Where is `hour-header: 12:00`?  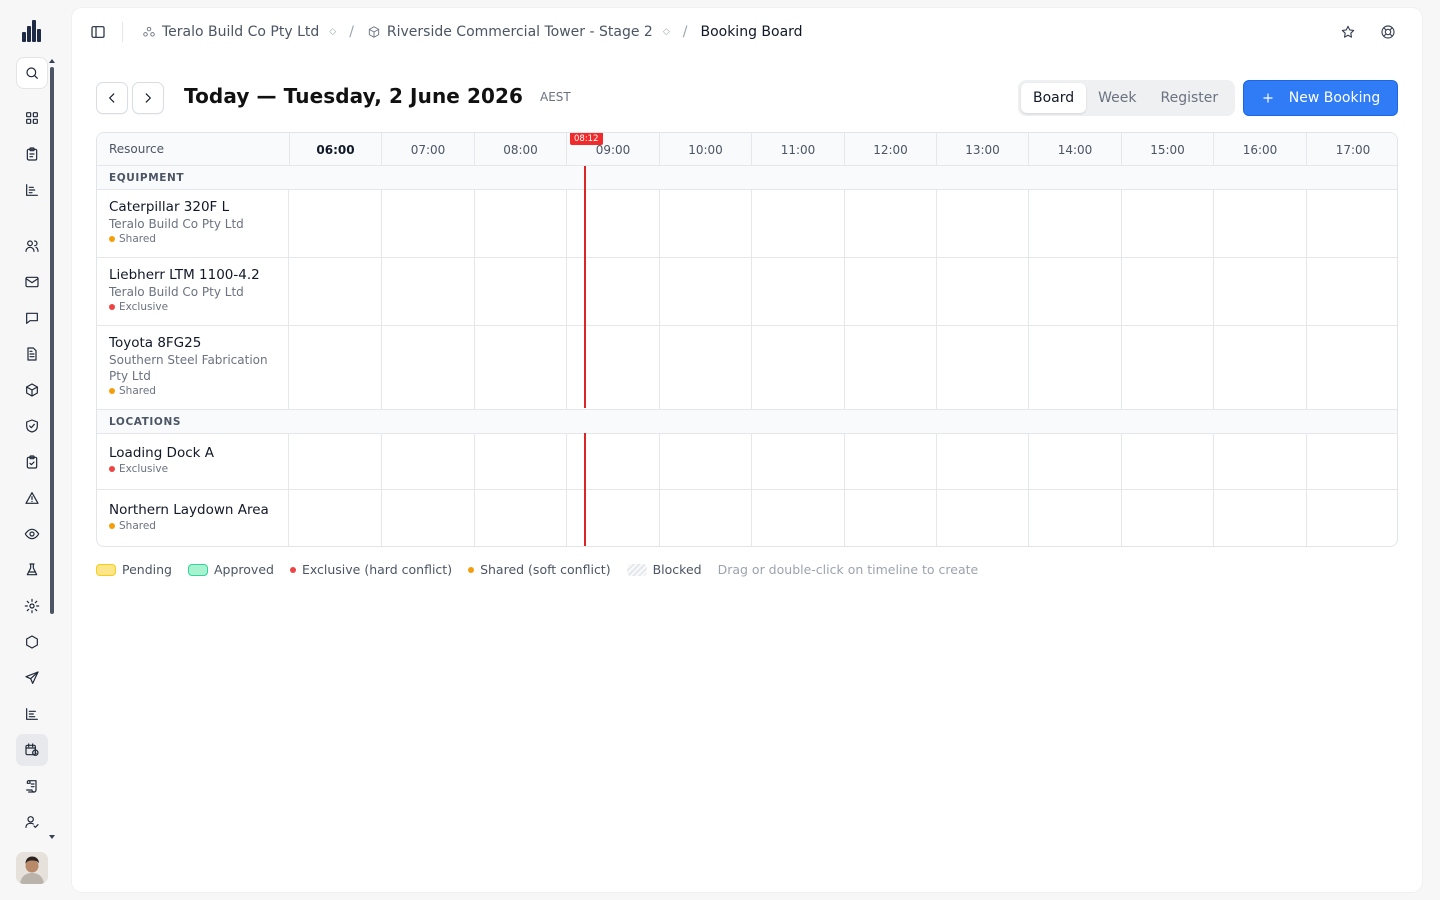
hour-header: 12:00 is located at coordinates (890, 149).